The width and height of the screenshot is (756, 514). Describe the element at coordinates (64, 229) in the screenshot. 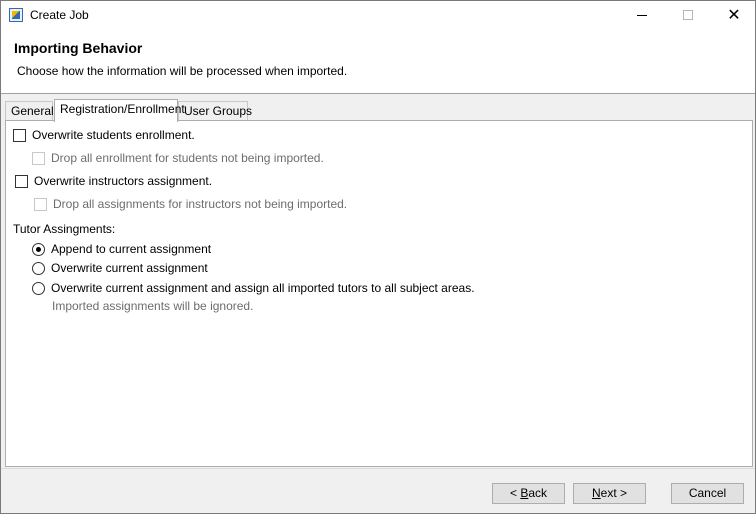

I see `tutor-assignments-label: Tutor Assingments:` at that location.